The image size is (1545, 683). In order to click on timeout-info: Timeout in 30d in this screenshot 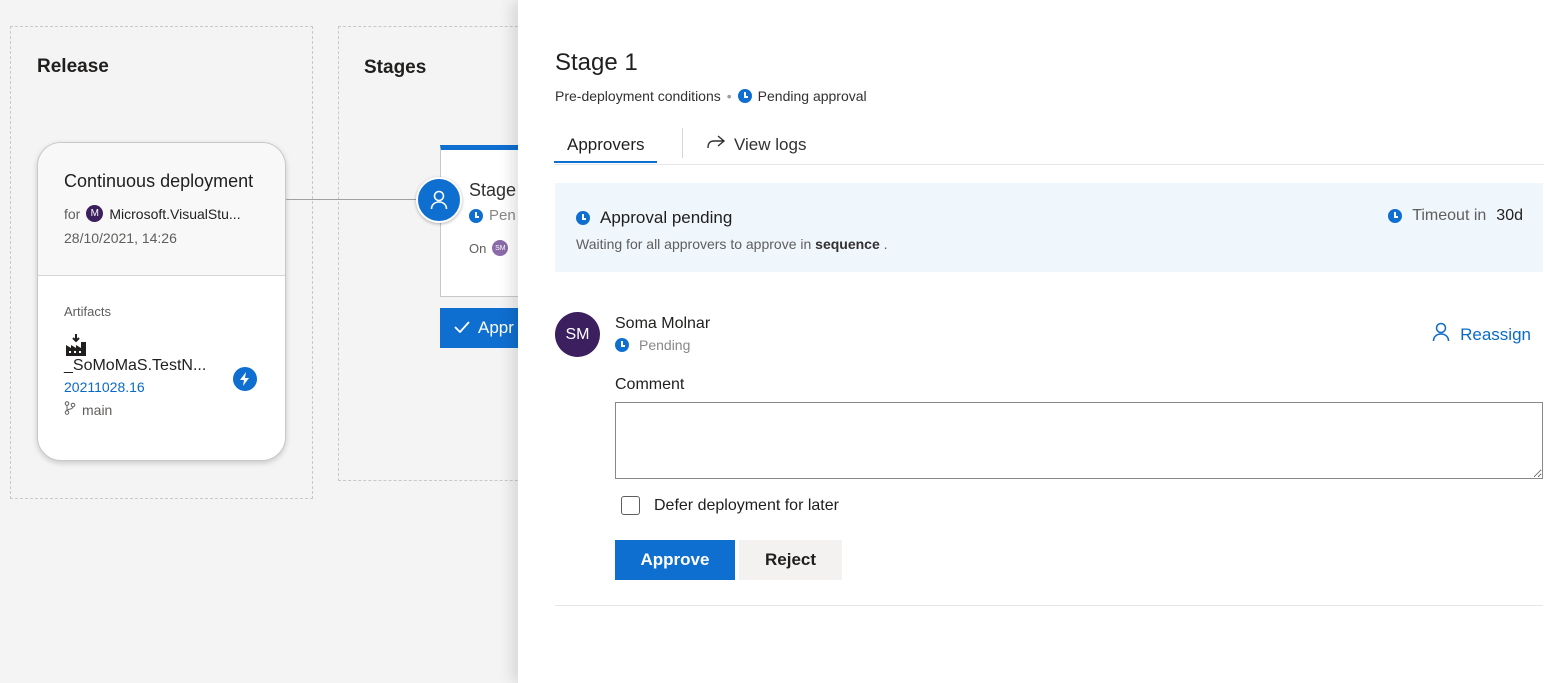, I will do `click(1455, 216)`.